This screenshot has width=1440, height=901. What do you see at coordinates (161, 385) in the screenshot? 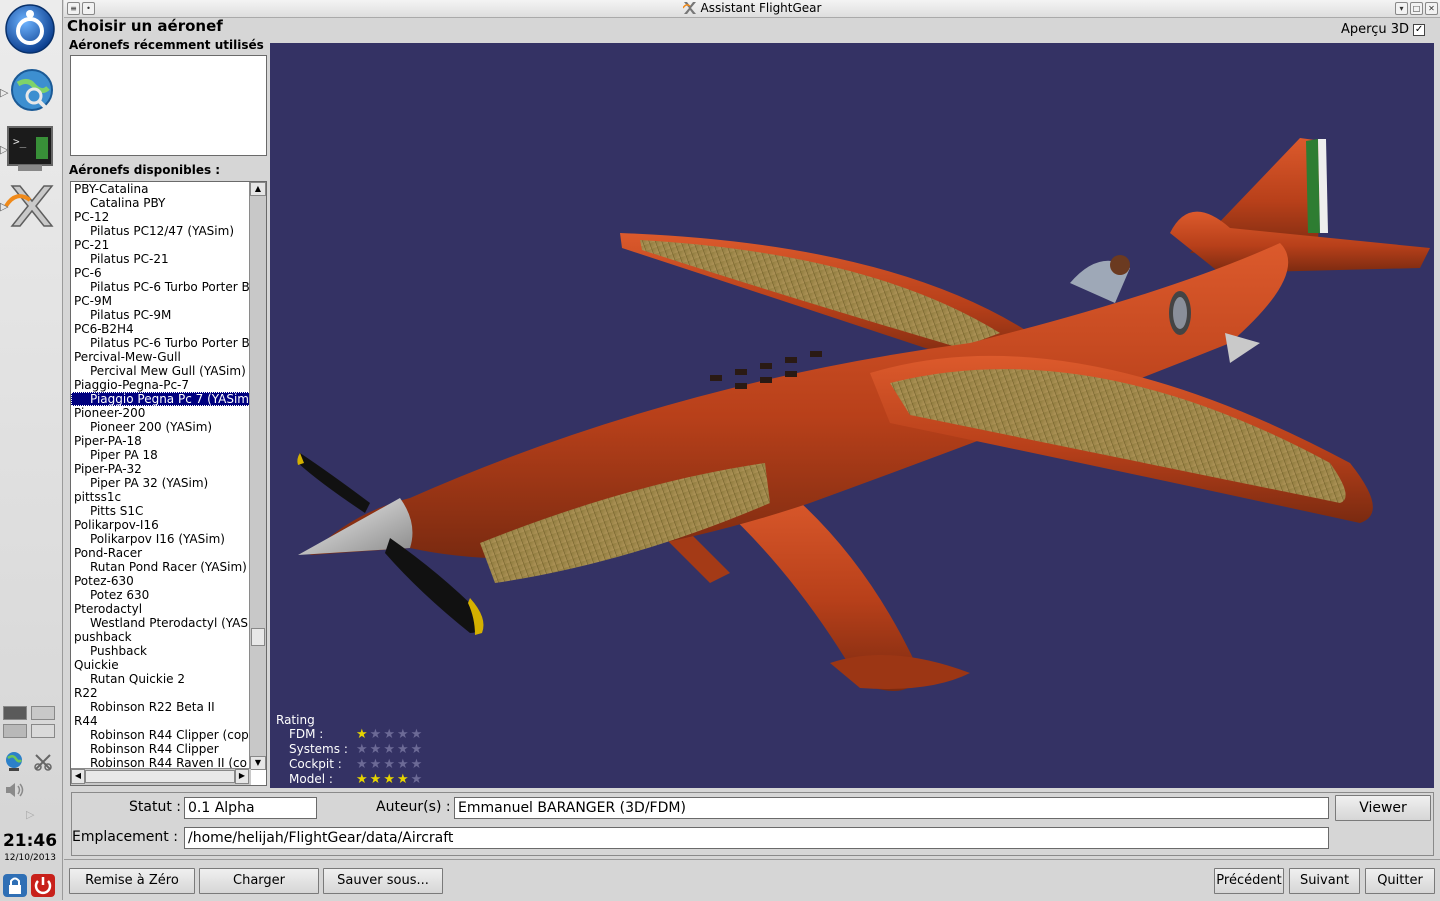
I see `aircraft-group-item: Piaggio-Pegna-Pc-7` at bounding box center [161, 385].